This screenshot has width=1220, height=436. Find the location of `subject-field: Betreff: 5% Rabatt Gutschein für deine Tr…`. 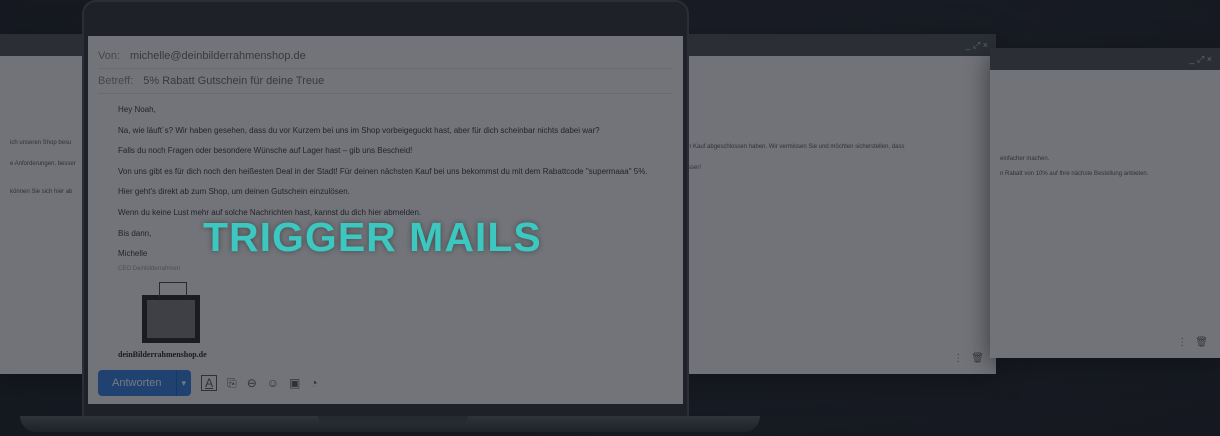

subject-field: Betreff: 5% Rabatt Gutschein für deine Tr… is located at coordinates (385, 81).